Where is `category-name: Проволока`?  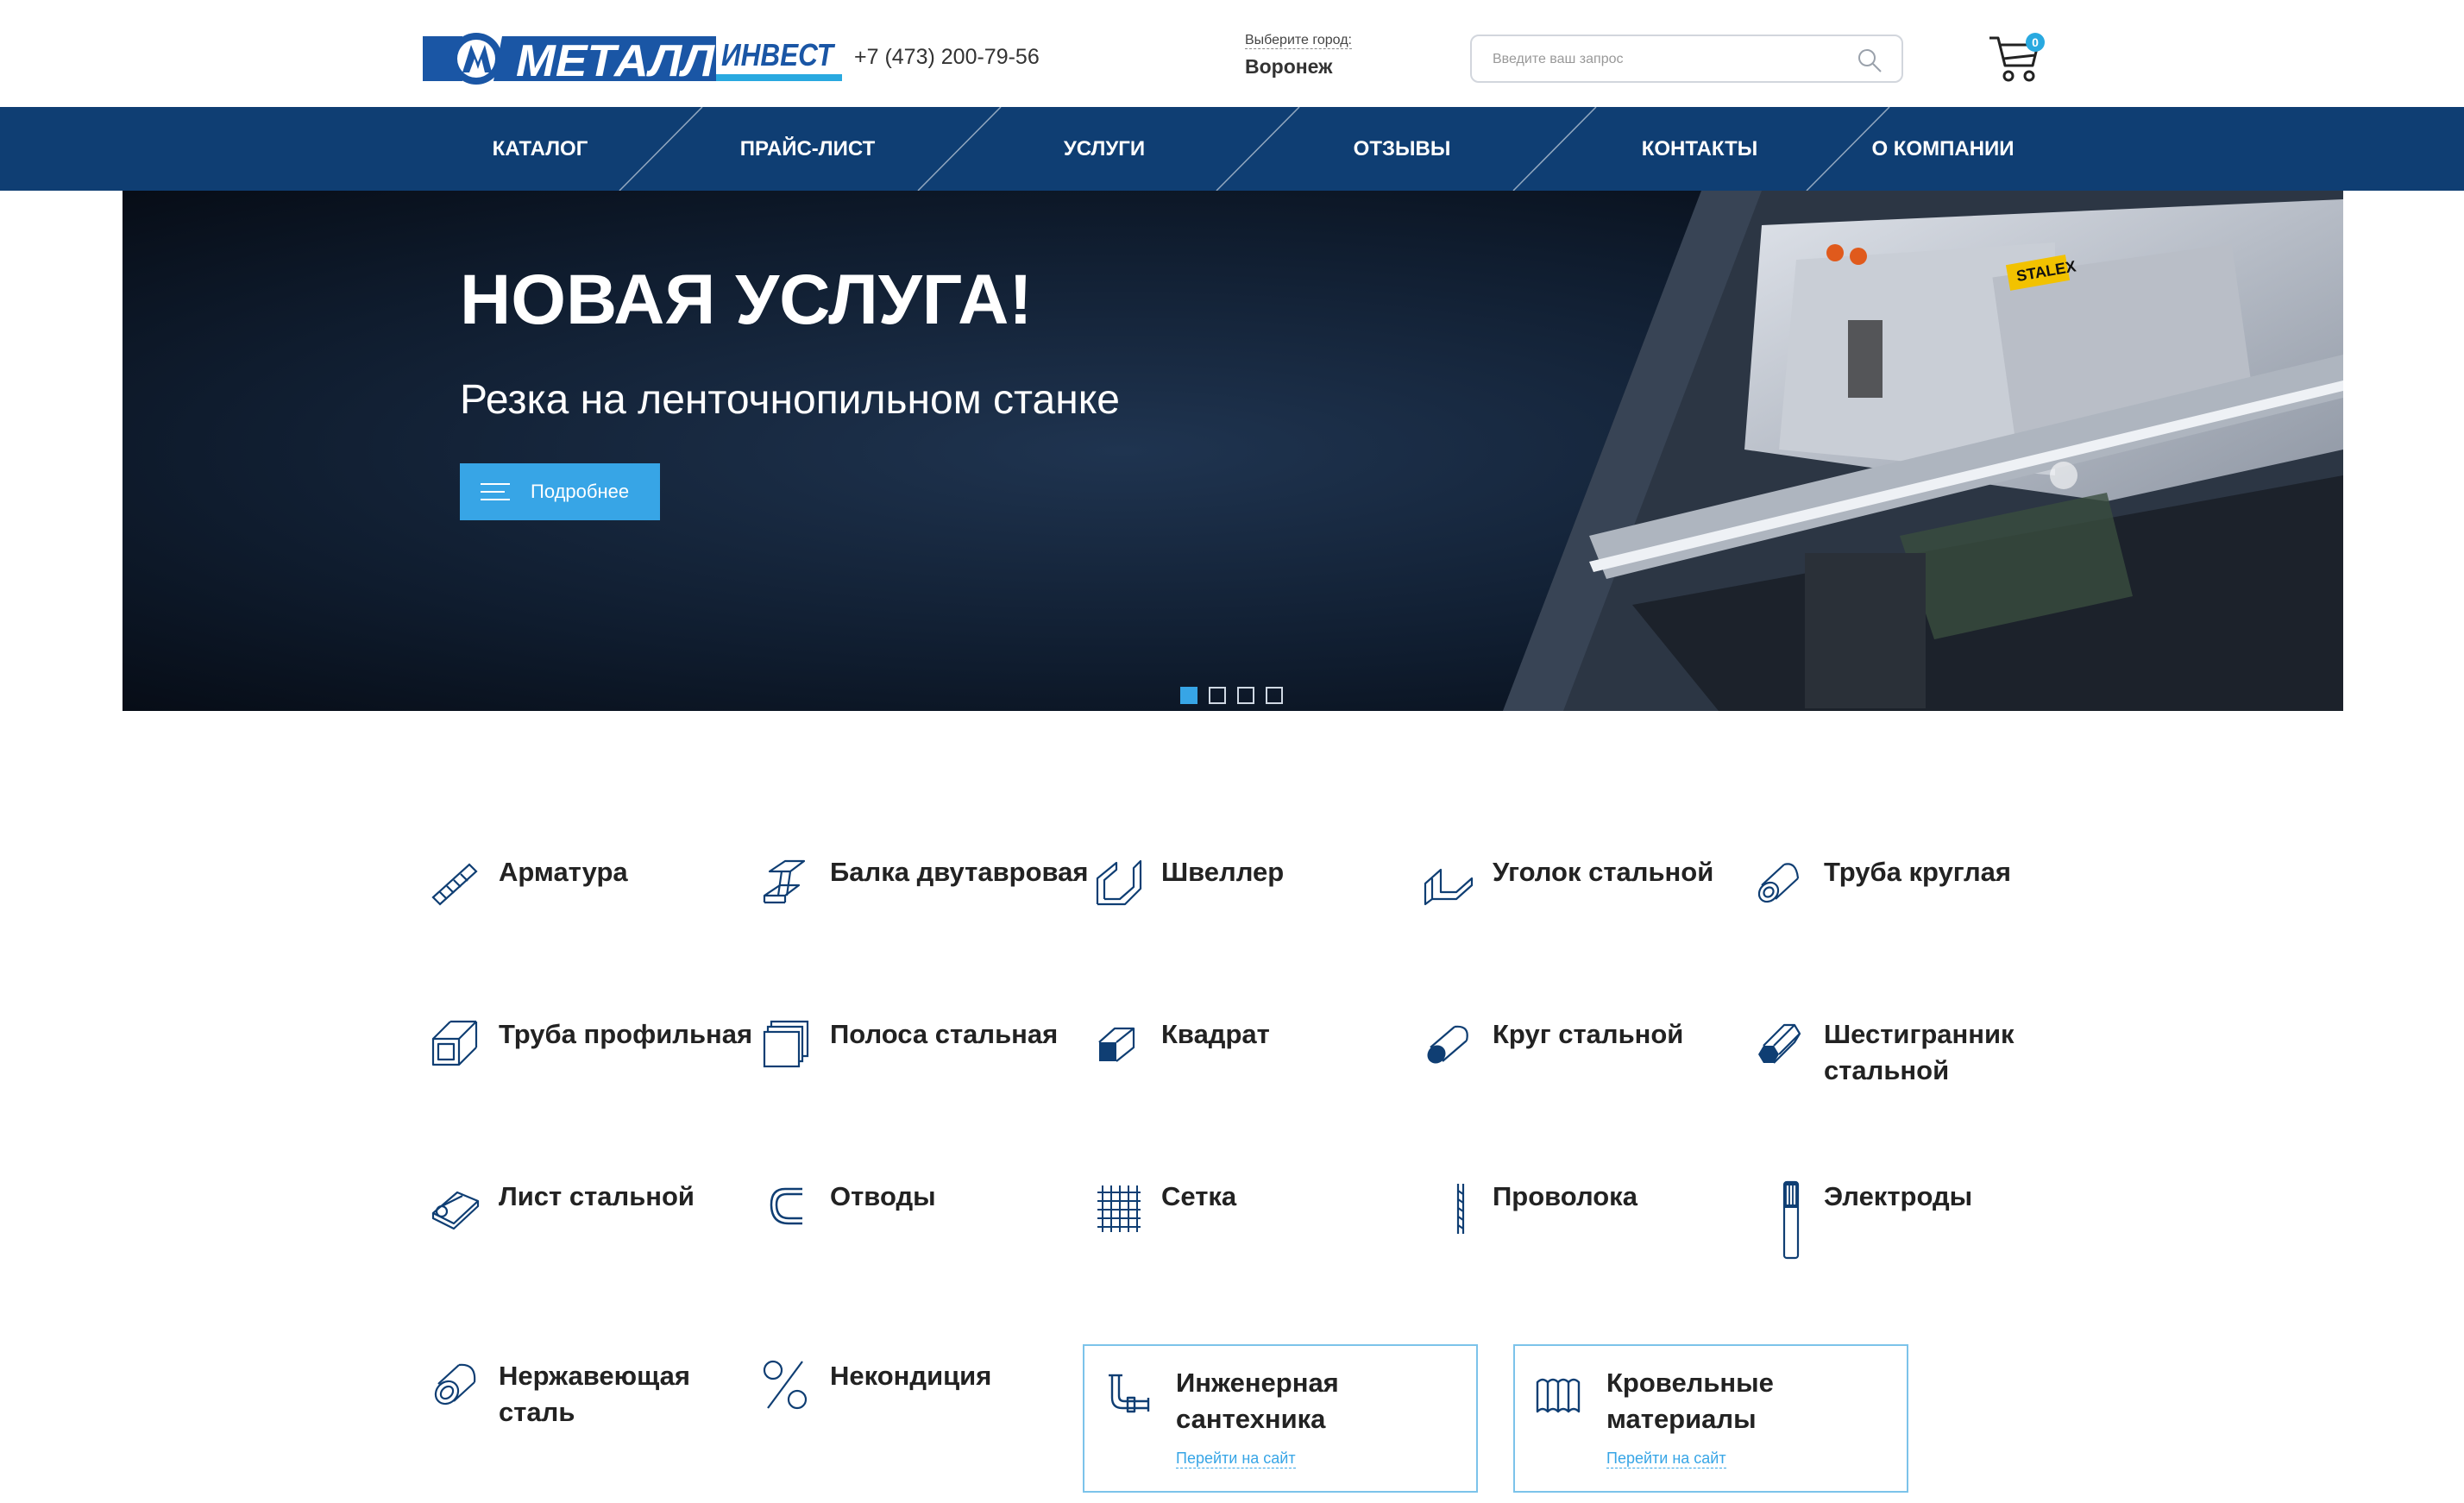 category-name: Проволока is located at coordinates (1565, 1196).